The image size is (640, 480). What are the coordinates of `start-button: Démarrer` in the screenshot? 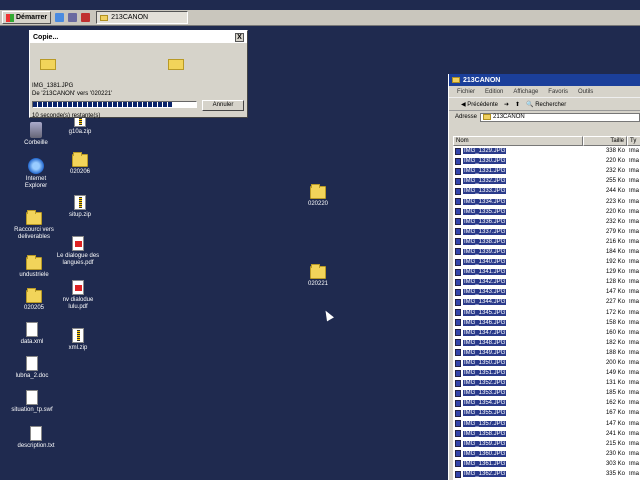 It's located at (27, 17).